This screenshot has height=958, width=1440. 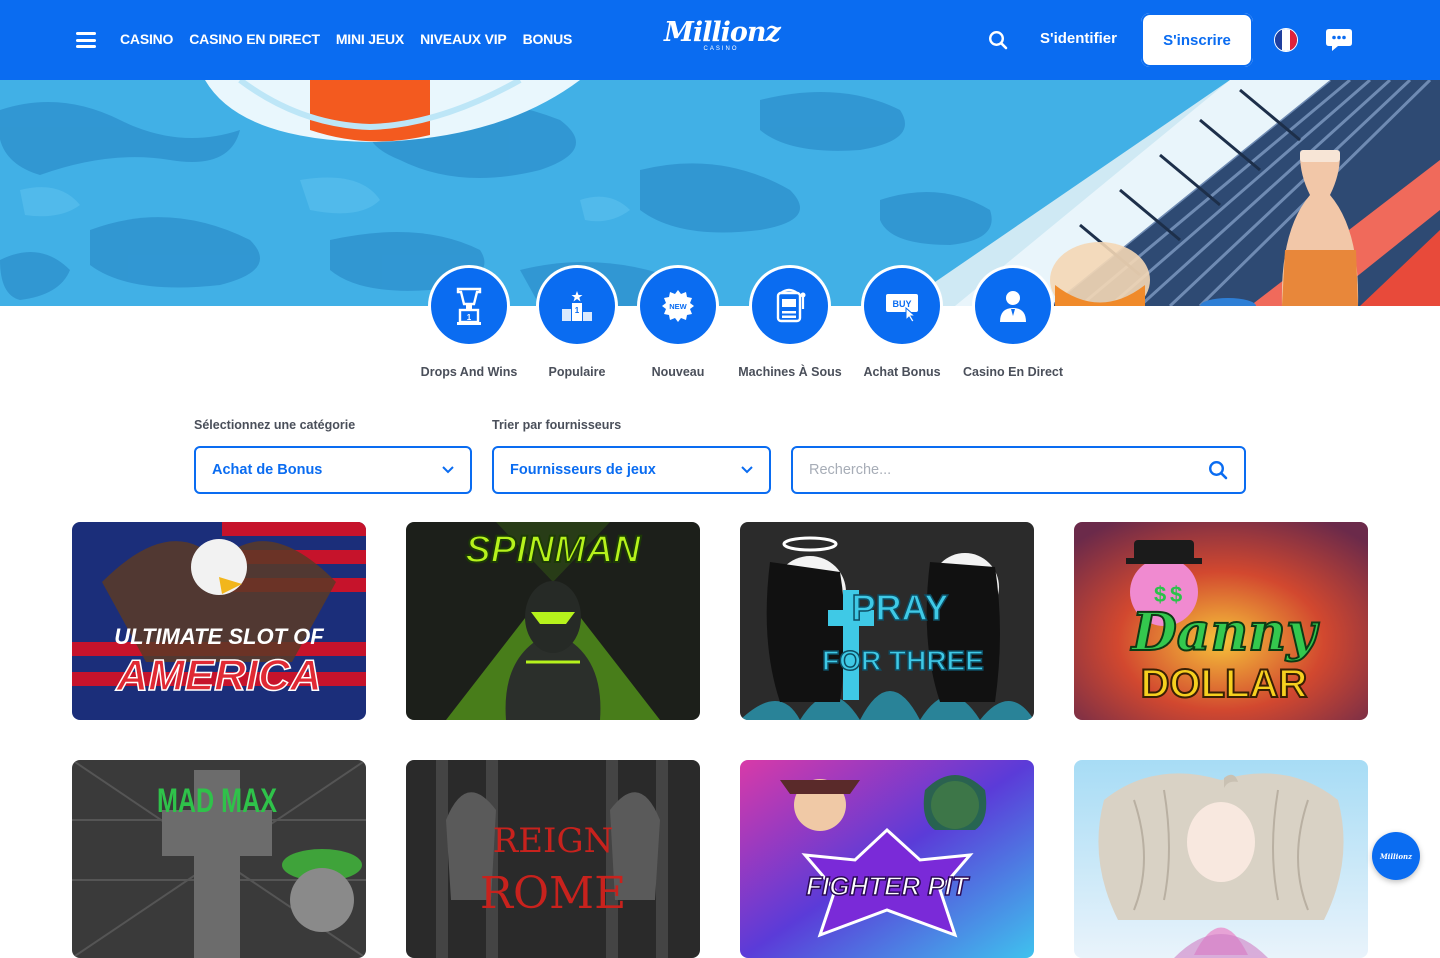 I want to click on category-slots: Machines À Sous, so click(x=790, y=323).